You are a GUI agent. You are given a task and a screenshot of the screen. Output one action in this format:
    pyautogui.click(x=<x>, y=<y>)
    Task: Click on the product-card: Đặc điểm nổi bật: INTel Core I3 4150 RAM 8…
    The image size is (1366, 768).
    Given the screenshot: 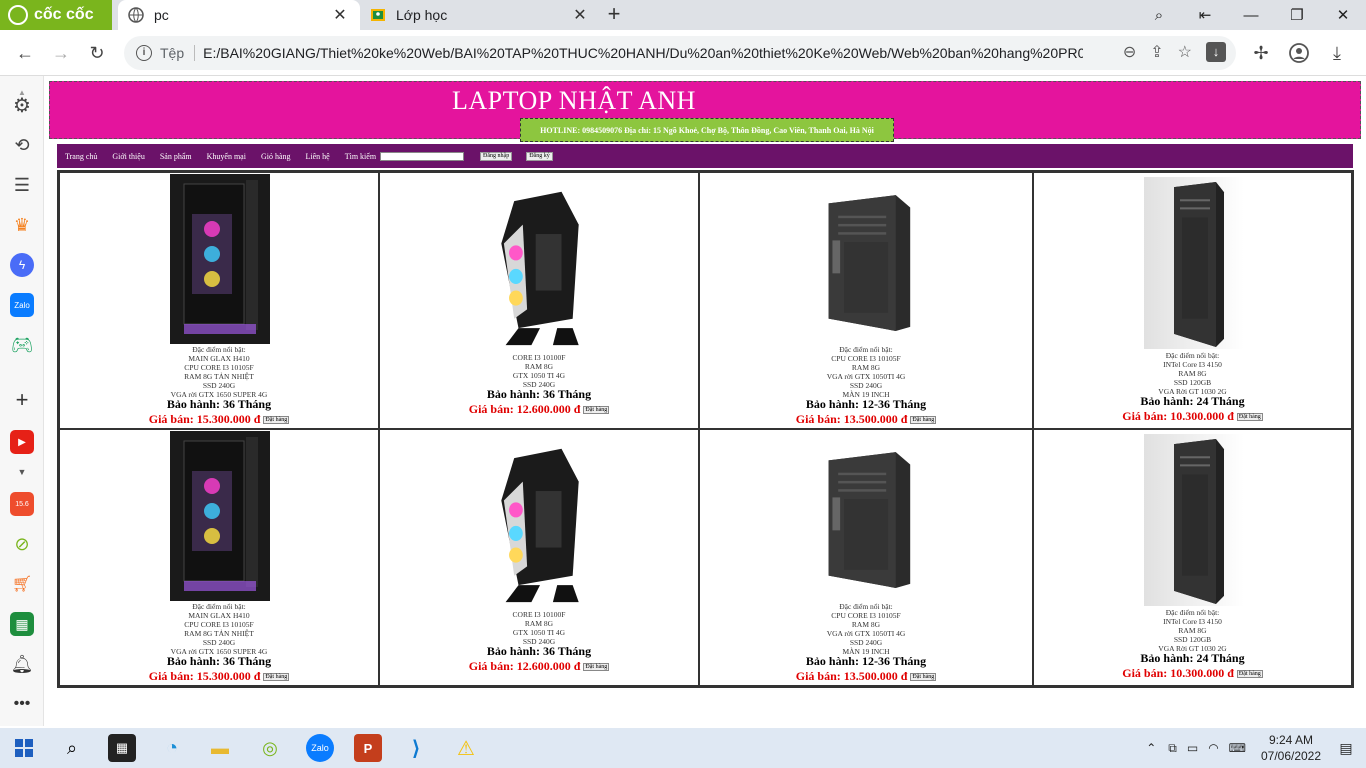 What is the action you would take?
    pyautogui.click(x=1192, y=300)
    